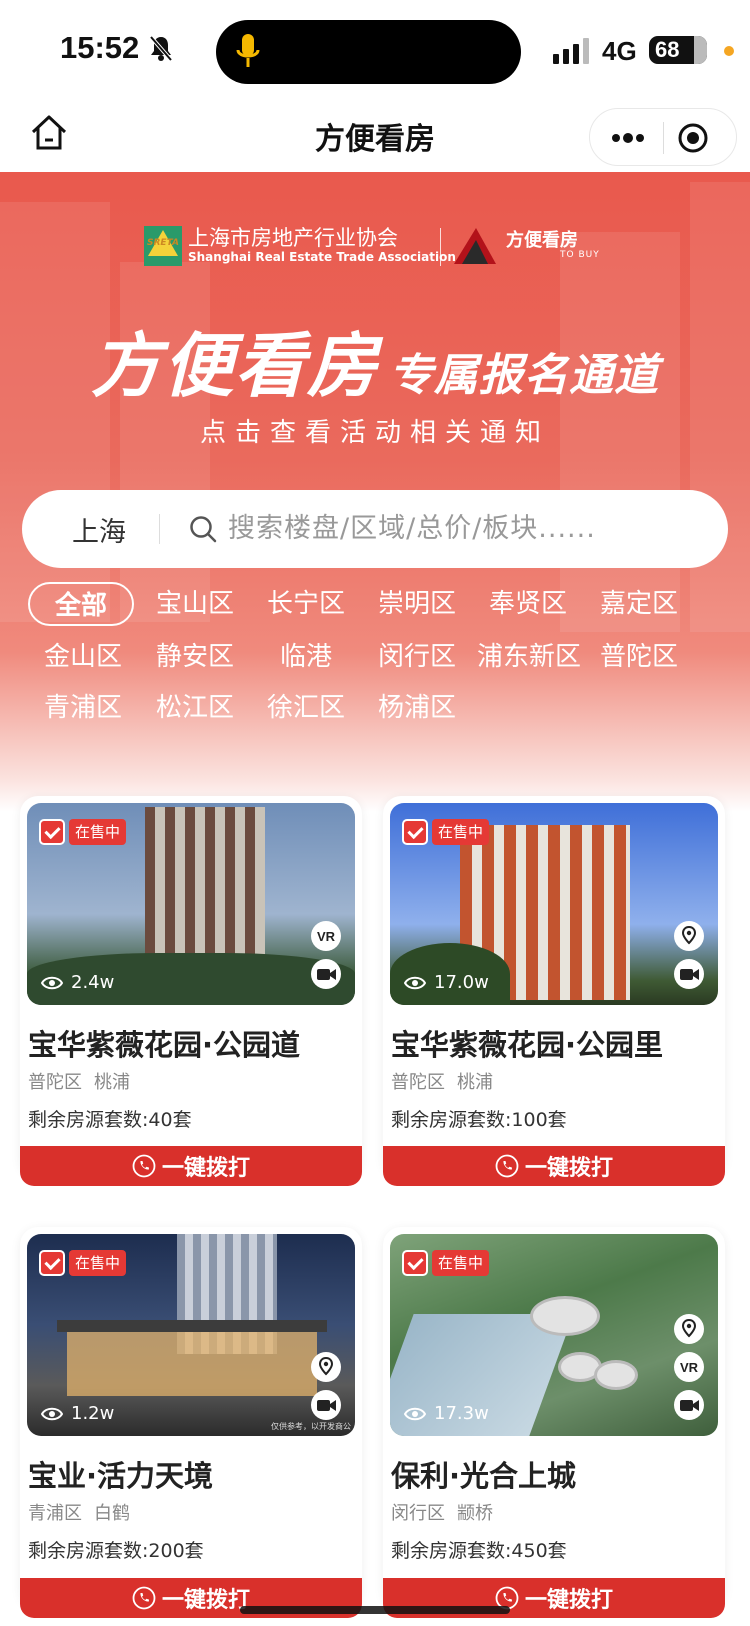 This screenshot has width=750, height=1626. Describe the element at coordinates (554, 904) in the screenshot. I see `listing-photo: 在售中 17.0w` at that location.